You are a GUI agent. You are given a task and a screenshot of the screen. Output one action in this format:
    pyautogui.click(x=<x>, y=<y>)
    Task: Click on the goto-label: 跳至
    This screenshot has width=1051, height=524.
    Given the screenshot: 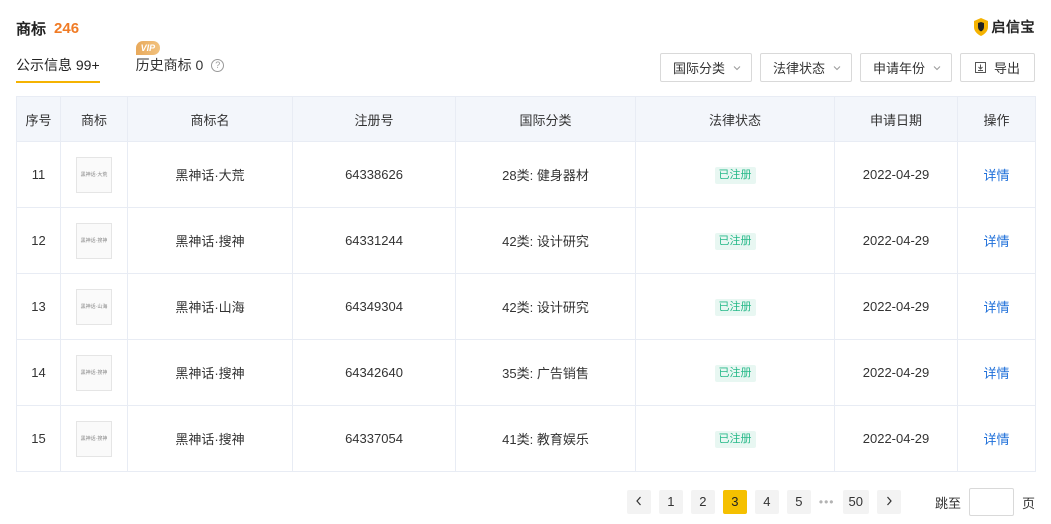 What is the action you would take?
    pyautogui.click(x=947, y=503)
    